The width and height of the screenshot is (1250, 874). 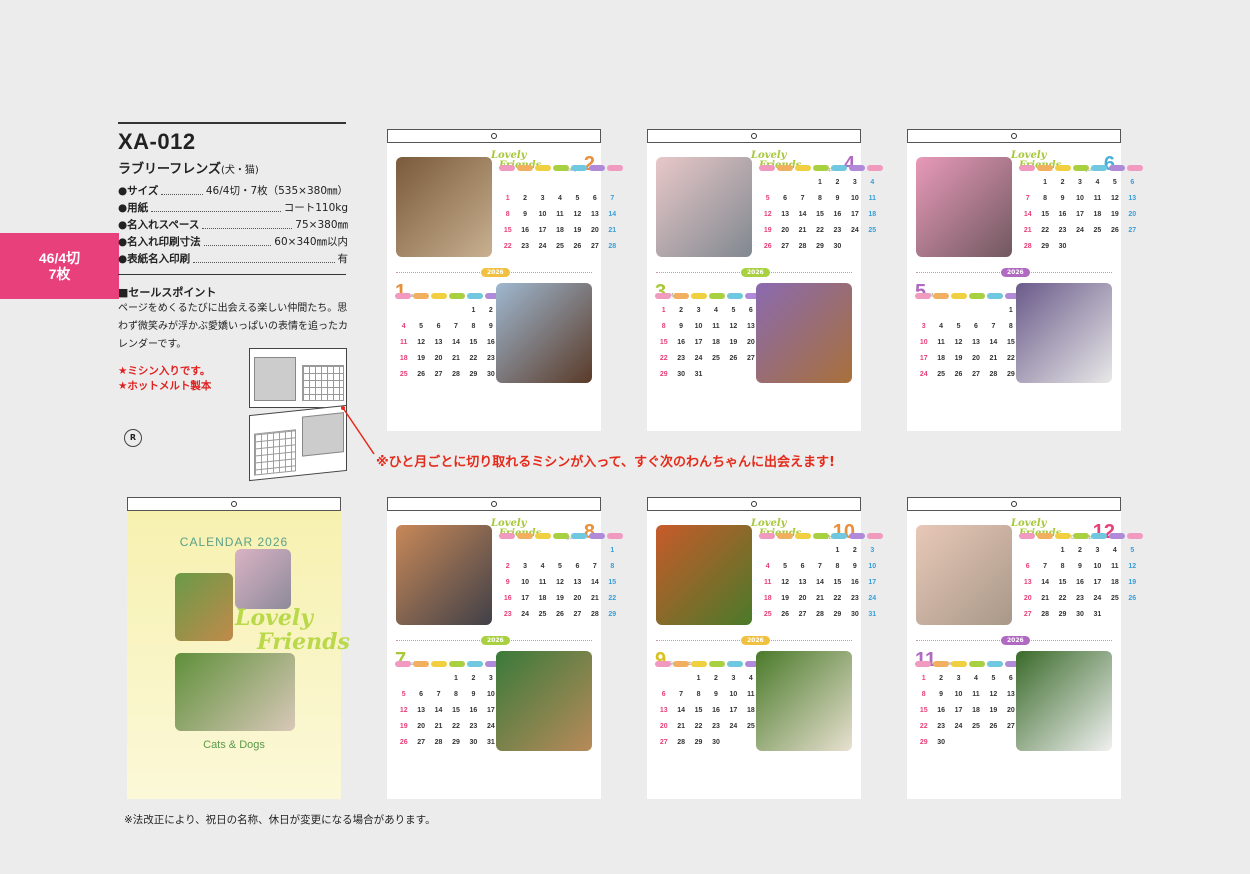 What do you see at coordinates (438, 358) in the screenshot?
I see `day-cell: 20` at bounding box center [438, 358].